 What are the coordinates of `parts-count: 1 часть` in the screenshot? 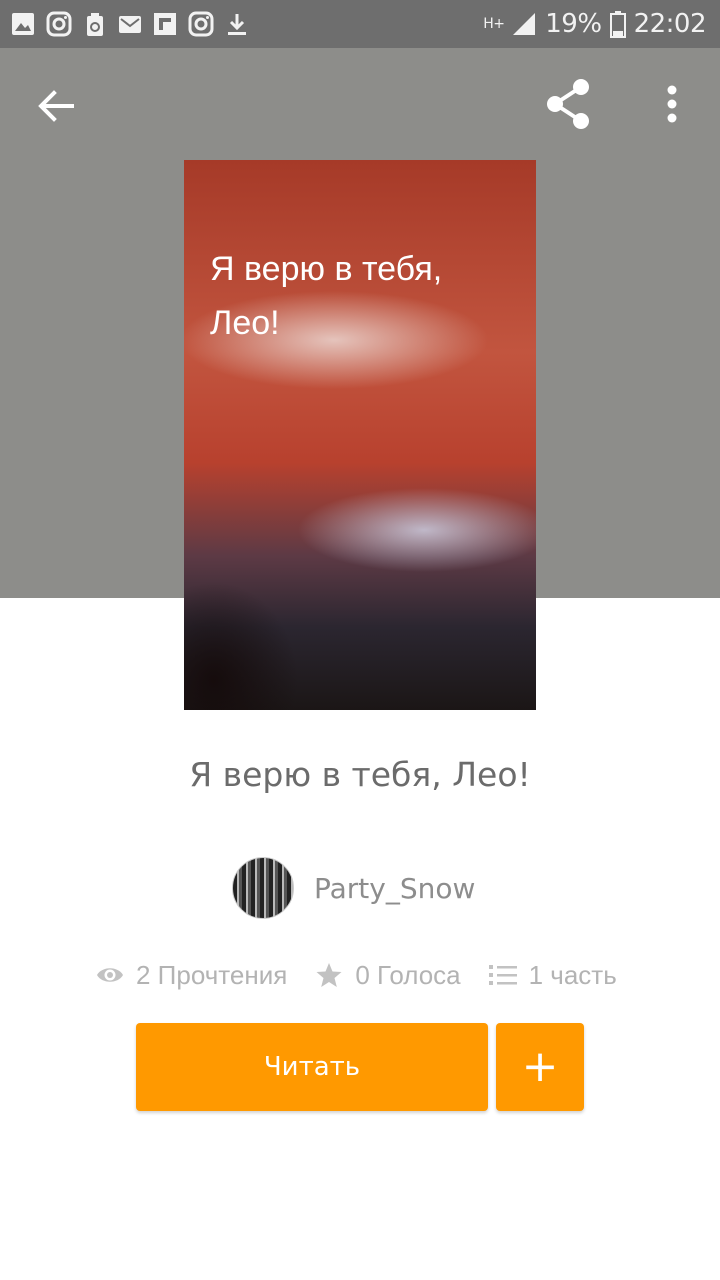 It's located at (572, 974).